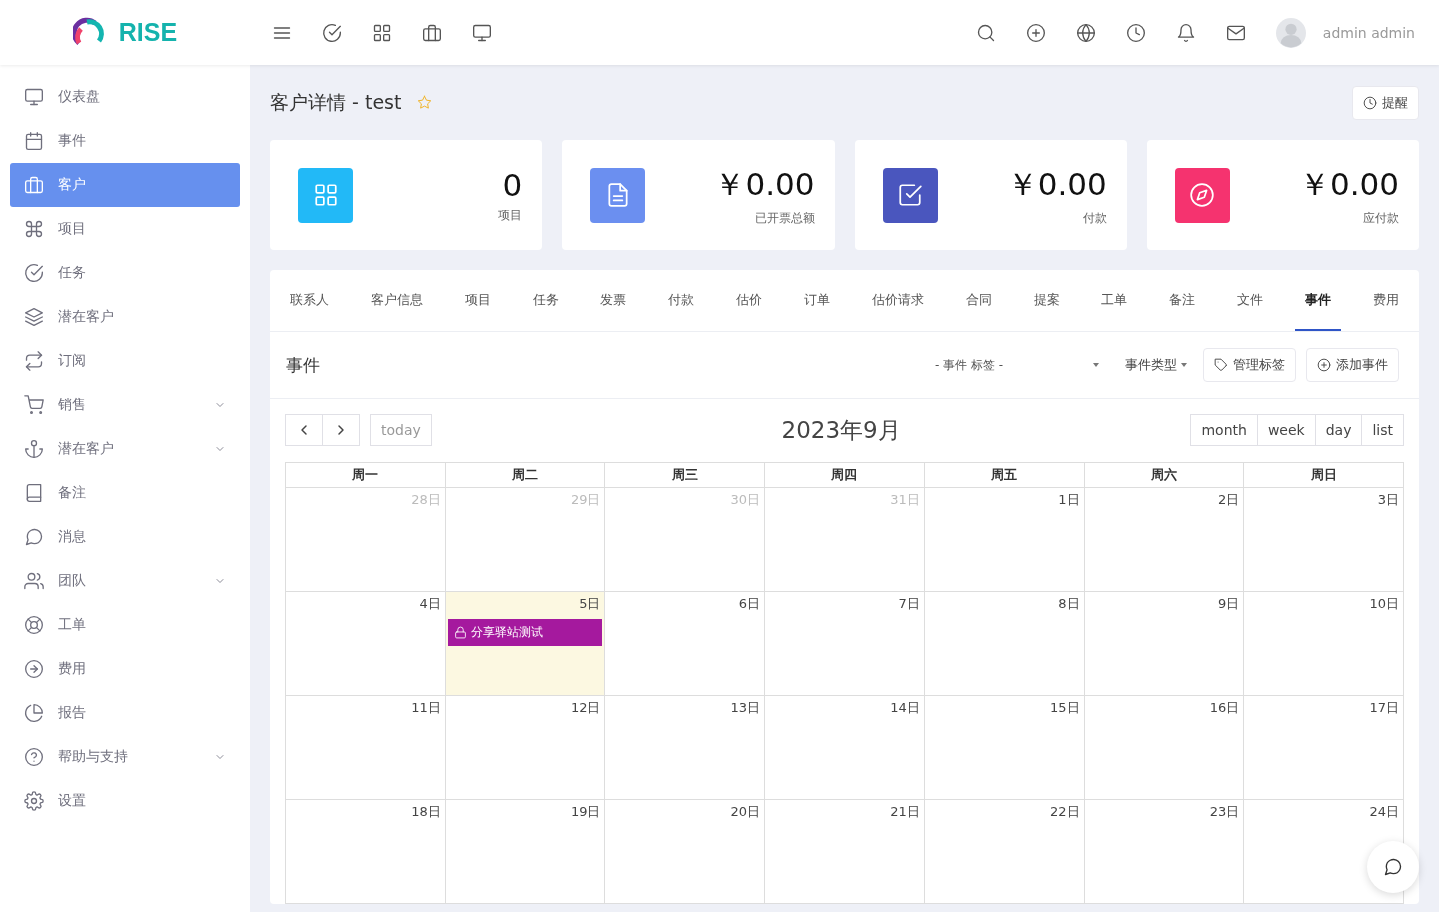 The width and height of the screenshot is (1439, 912). What do you see at coordinates (525, 748) in the screenshot?
I see `day-cell: 12日` at bounding box center [525, 748].